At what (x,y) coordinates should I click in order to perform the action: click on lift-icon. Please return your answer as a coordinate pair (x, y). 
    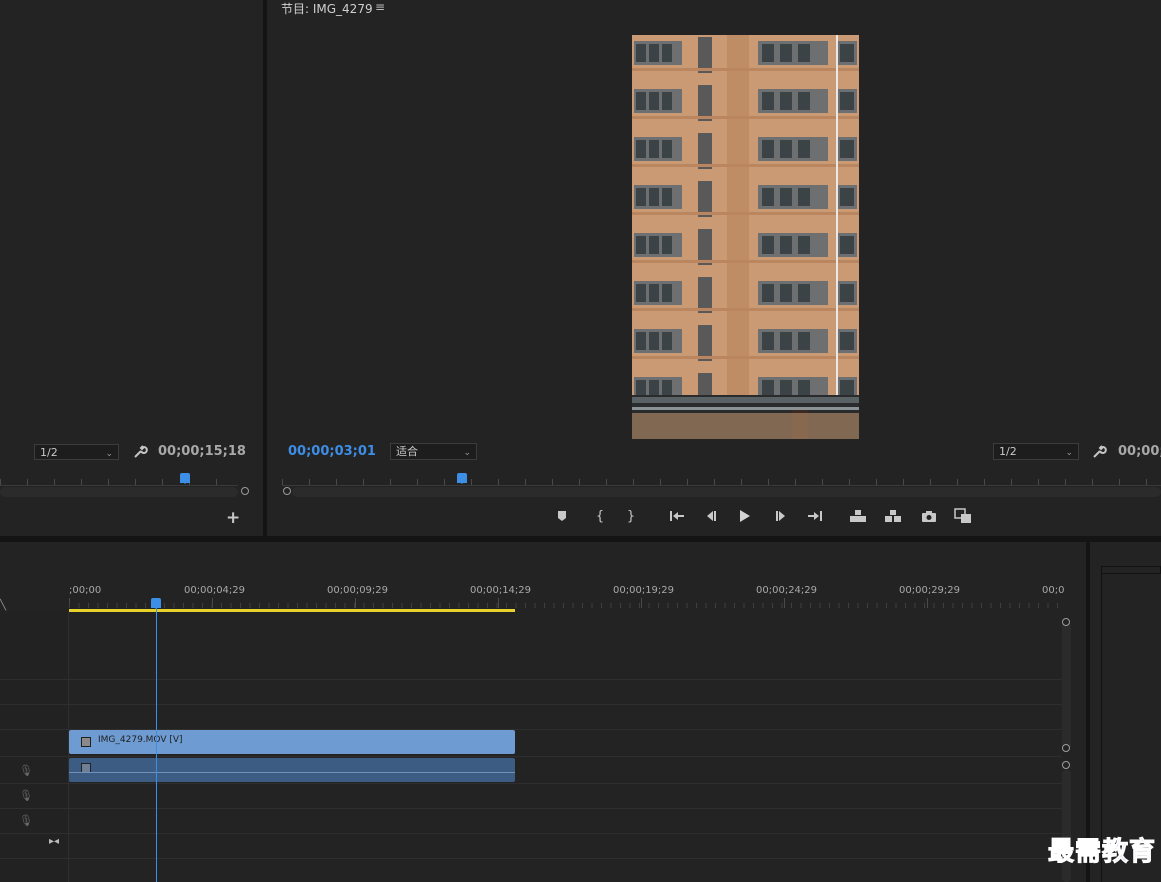
    Looking at the image, I should click on (858, 516).